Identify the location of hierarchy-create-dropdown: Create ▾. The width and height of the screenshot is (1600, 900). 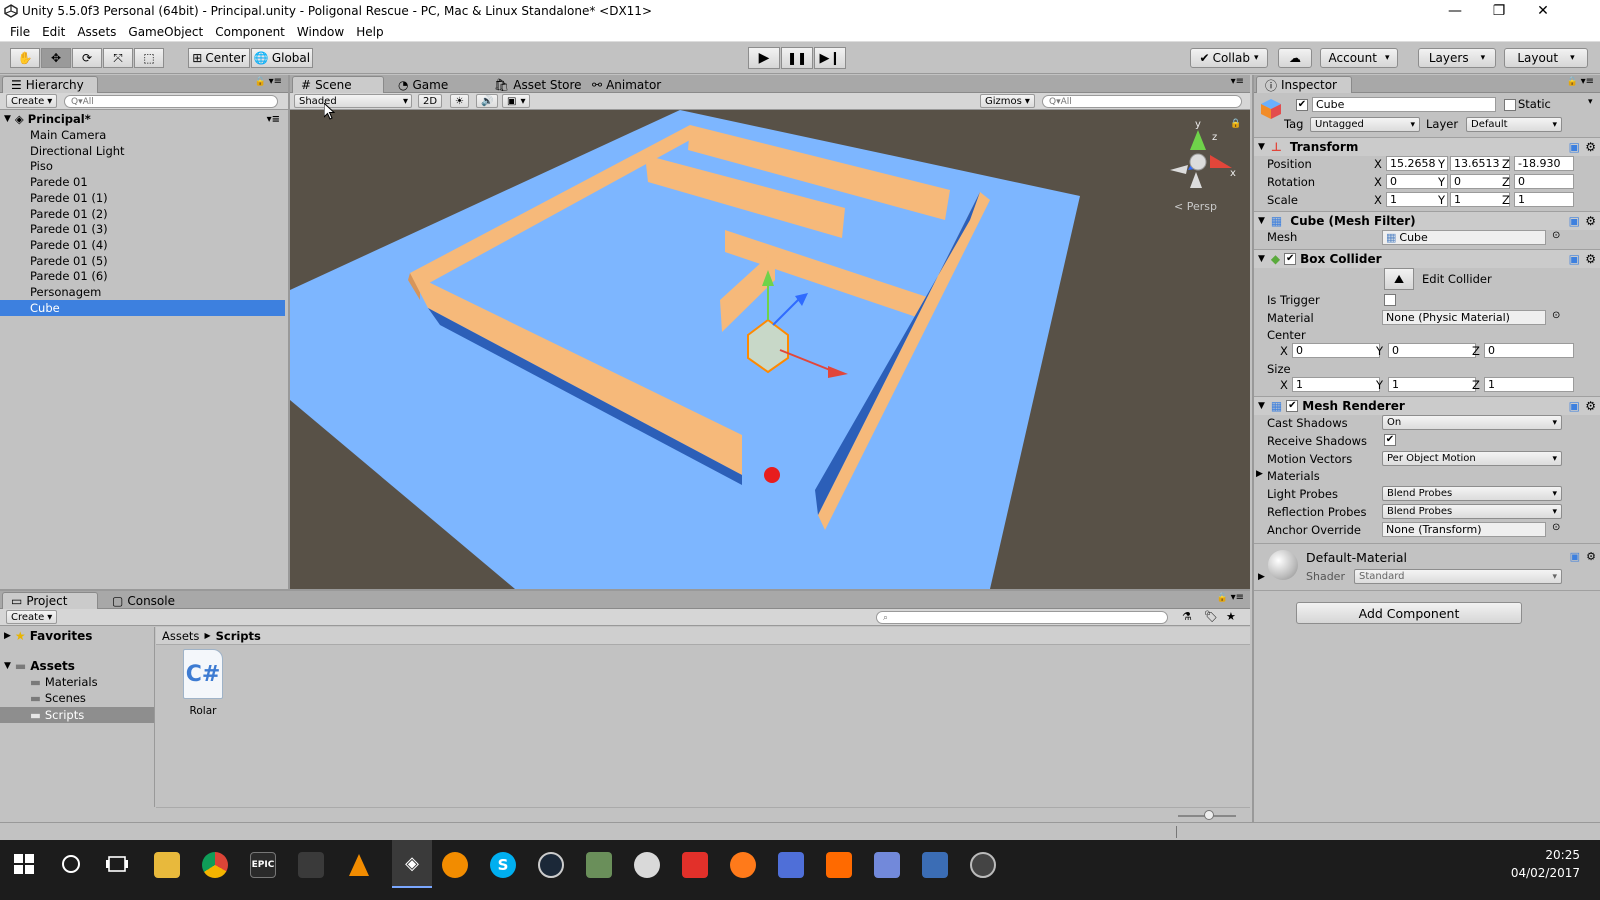
(32, 101).